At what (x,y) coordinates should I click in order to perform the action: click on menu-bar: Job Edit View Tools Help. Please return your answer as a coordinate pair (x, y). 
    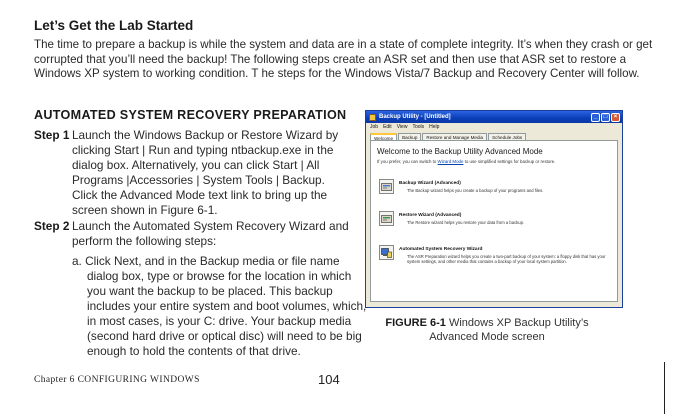
    Looking at the image, I should click on (494, 127).